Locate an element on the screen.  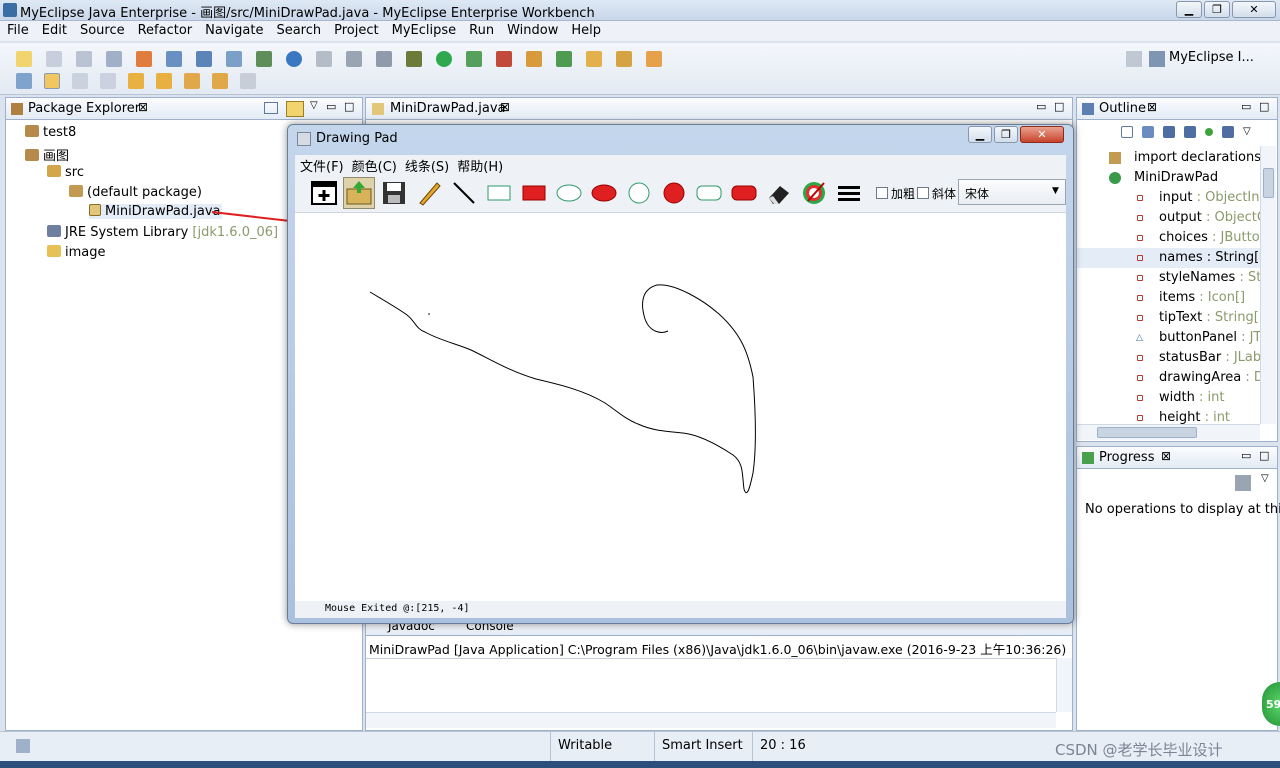
eraser-button is located at coordinates (779, 193).